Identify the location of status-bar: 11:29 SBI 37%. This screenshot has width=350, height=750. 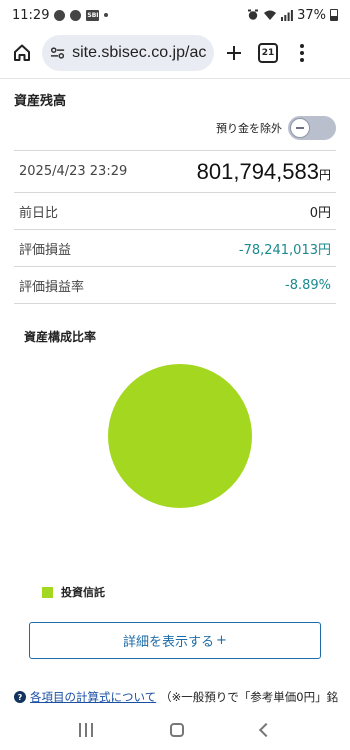
(175, 15).